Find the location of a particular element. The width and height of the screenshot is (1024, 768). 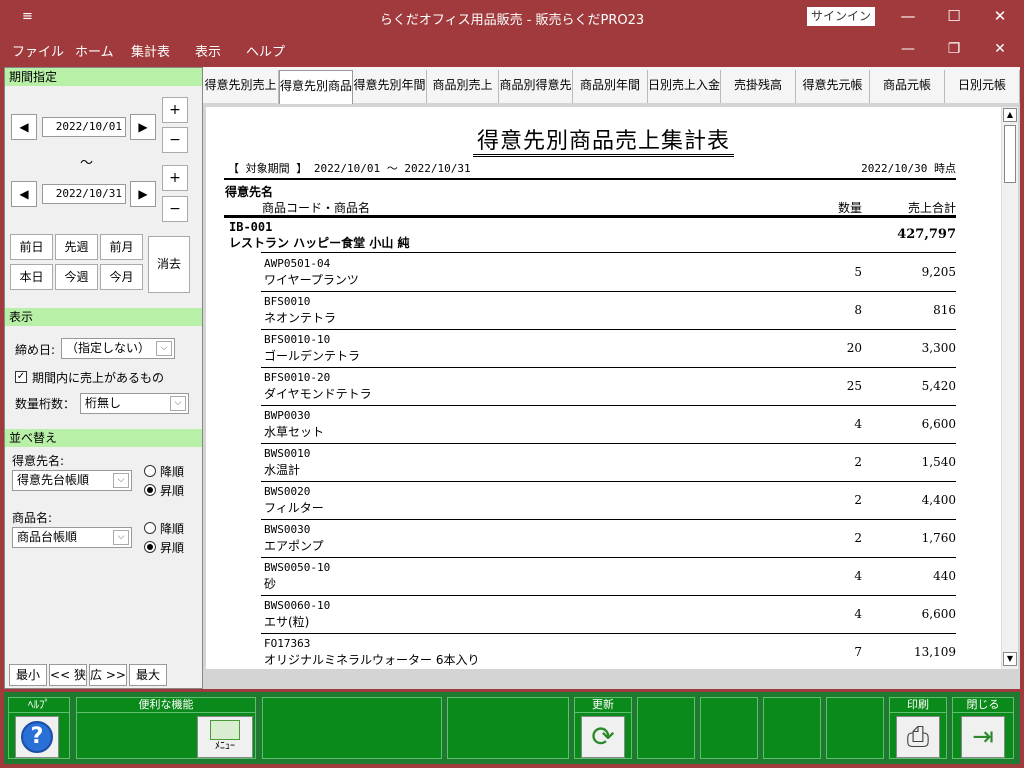

prev-day-button: 前日 is located at coordinates (31, 247).